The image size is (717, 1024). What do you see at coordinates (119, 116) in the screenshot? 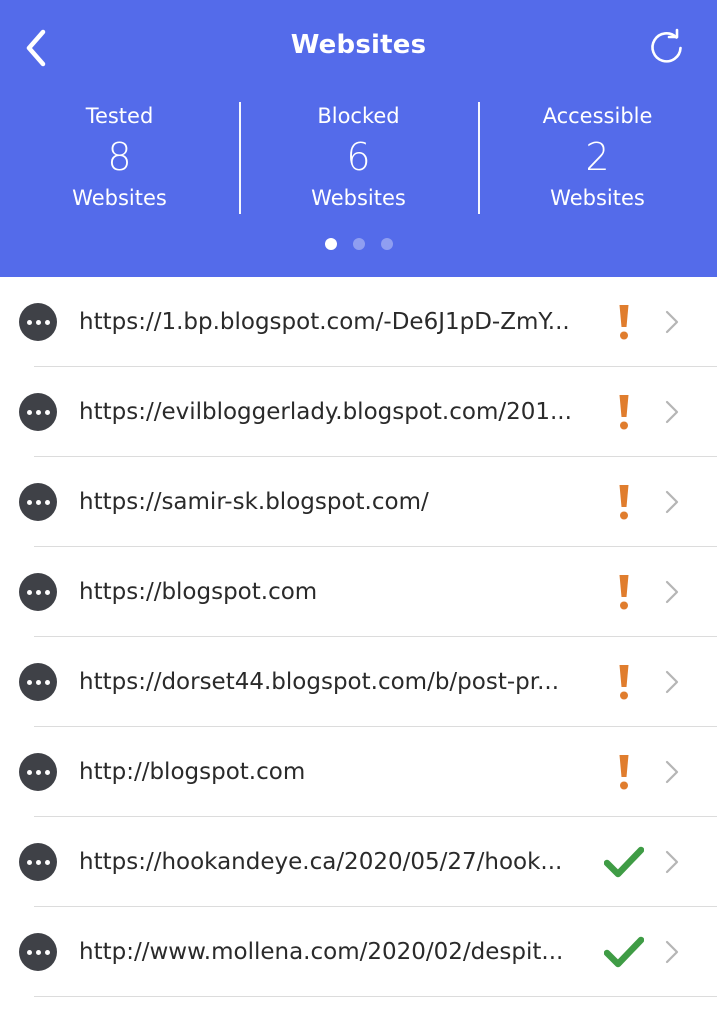
I see `stat-label: Tested` at bounding box center [119, 116].